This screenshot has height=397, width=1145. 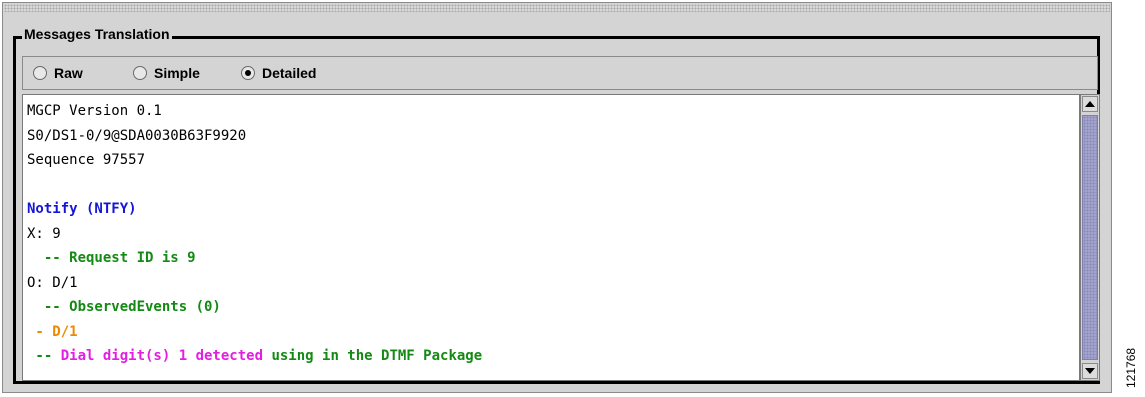 I want to click on arrow-up-icon, so click(x=1090, y=104).